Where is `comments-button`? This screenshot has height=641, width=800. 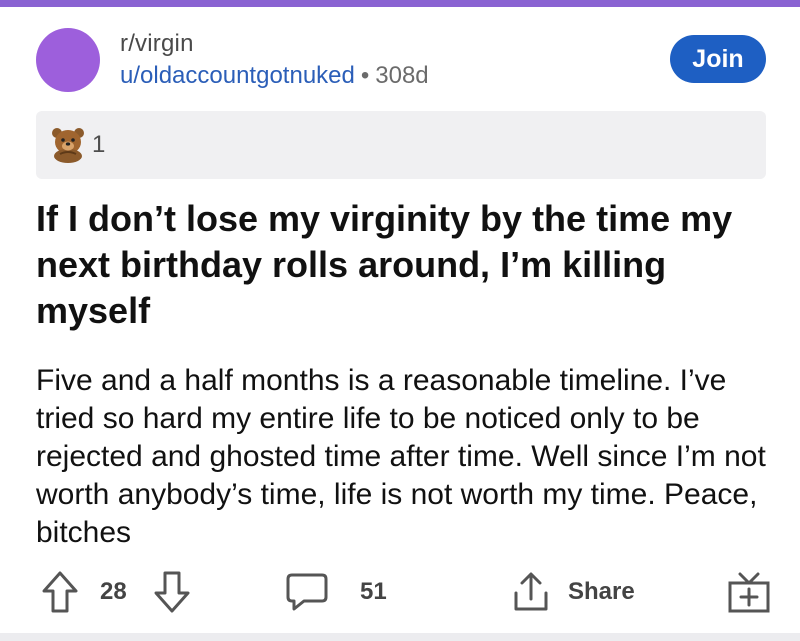
comments-button is located at coordinates (307, 592).